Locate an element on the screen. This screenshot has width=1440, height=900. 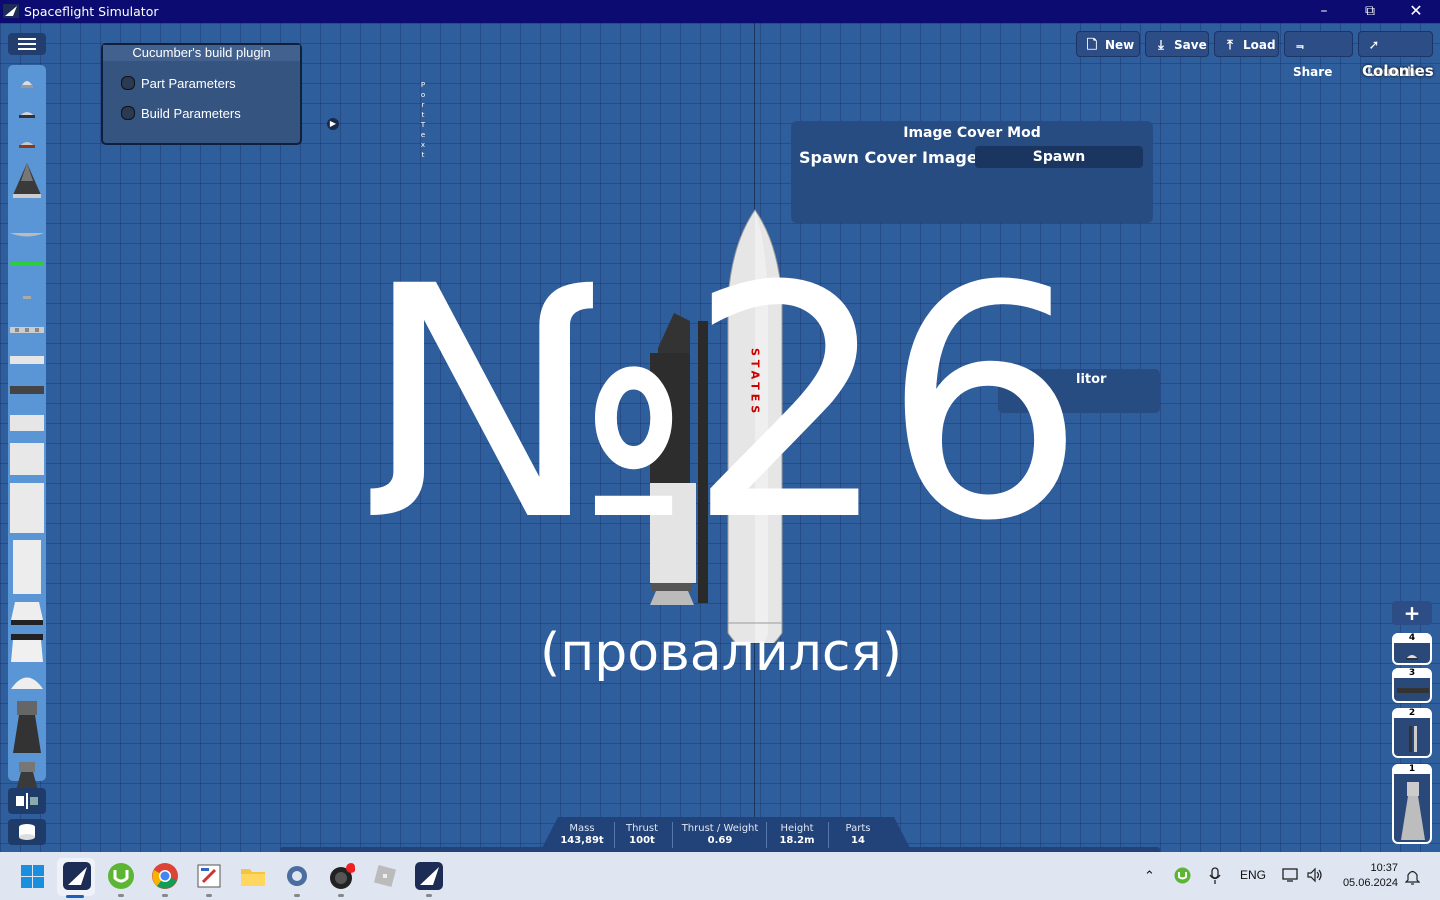
chrome-icon is located at coordinates (165, 876).